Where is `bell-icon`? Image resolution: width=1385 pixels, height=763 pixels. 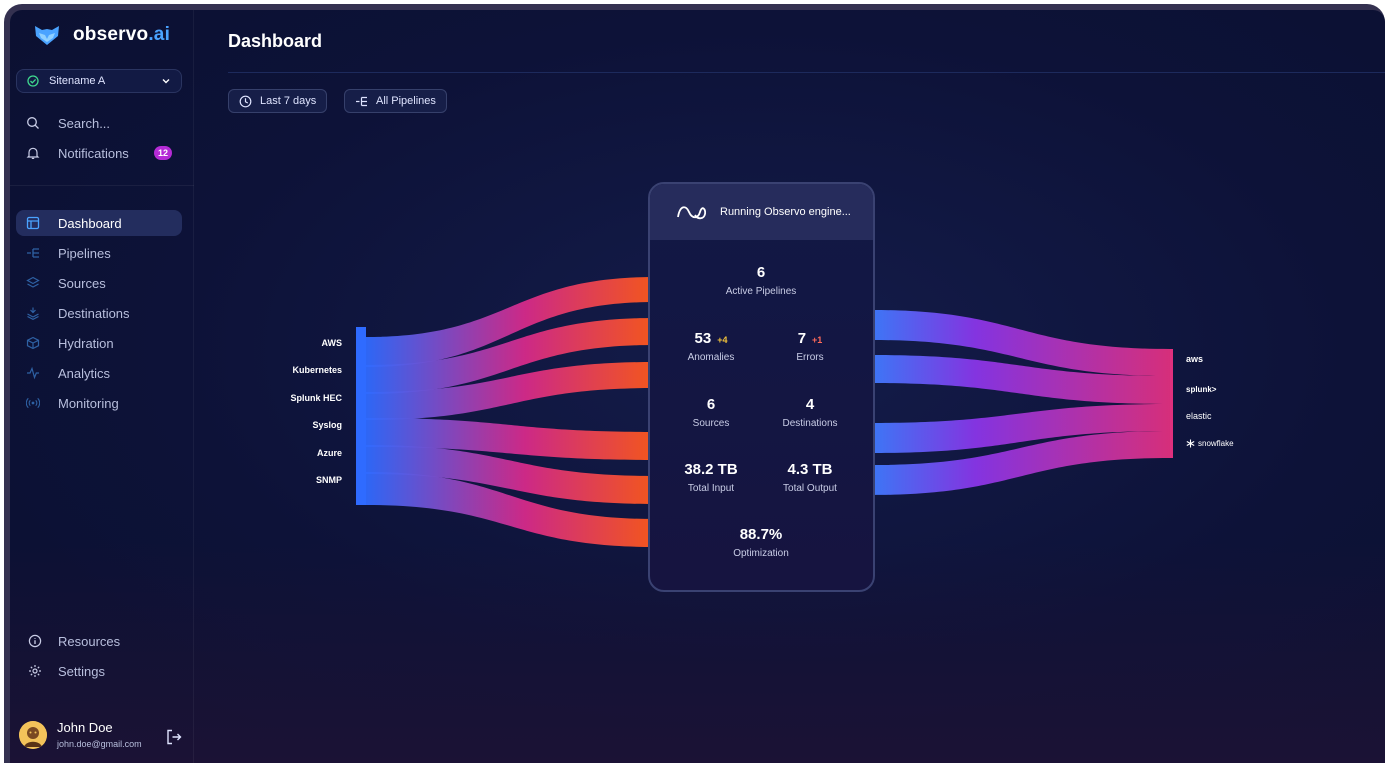
bell-icon is located at coordinates (33, 153).